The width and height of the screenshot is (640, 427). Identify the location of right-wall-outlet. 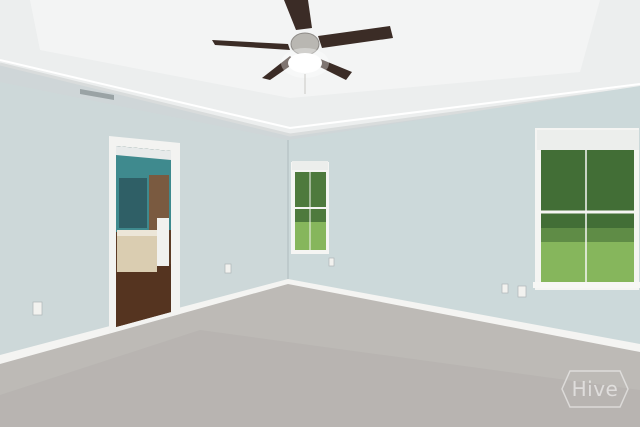
(331, 262).